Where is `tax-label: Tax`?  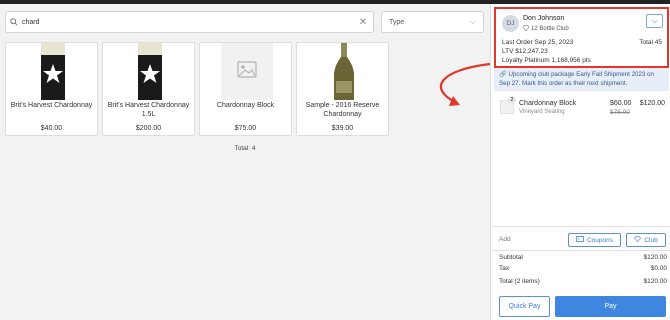 tax-label: Tax is located at coordinates (504, 268).